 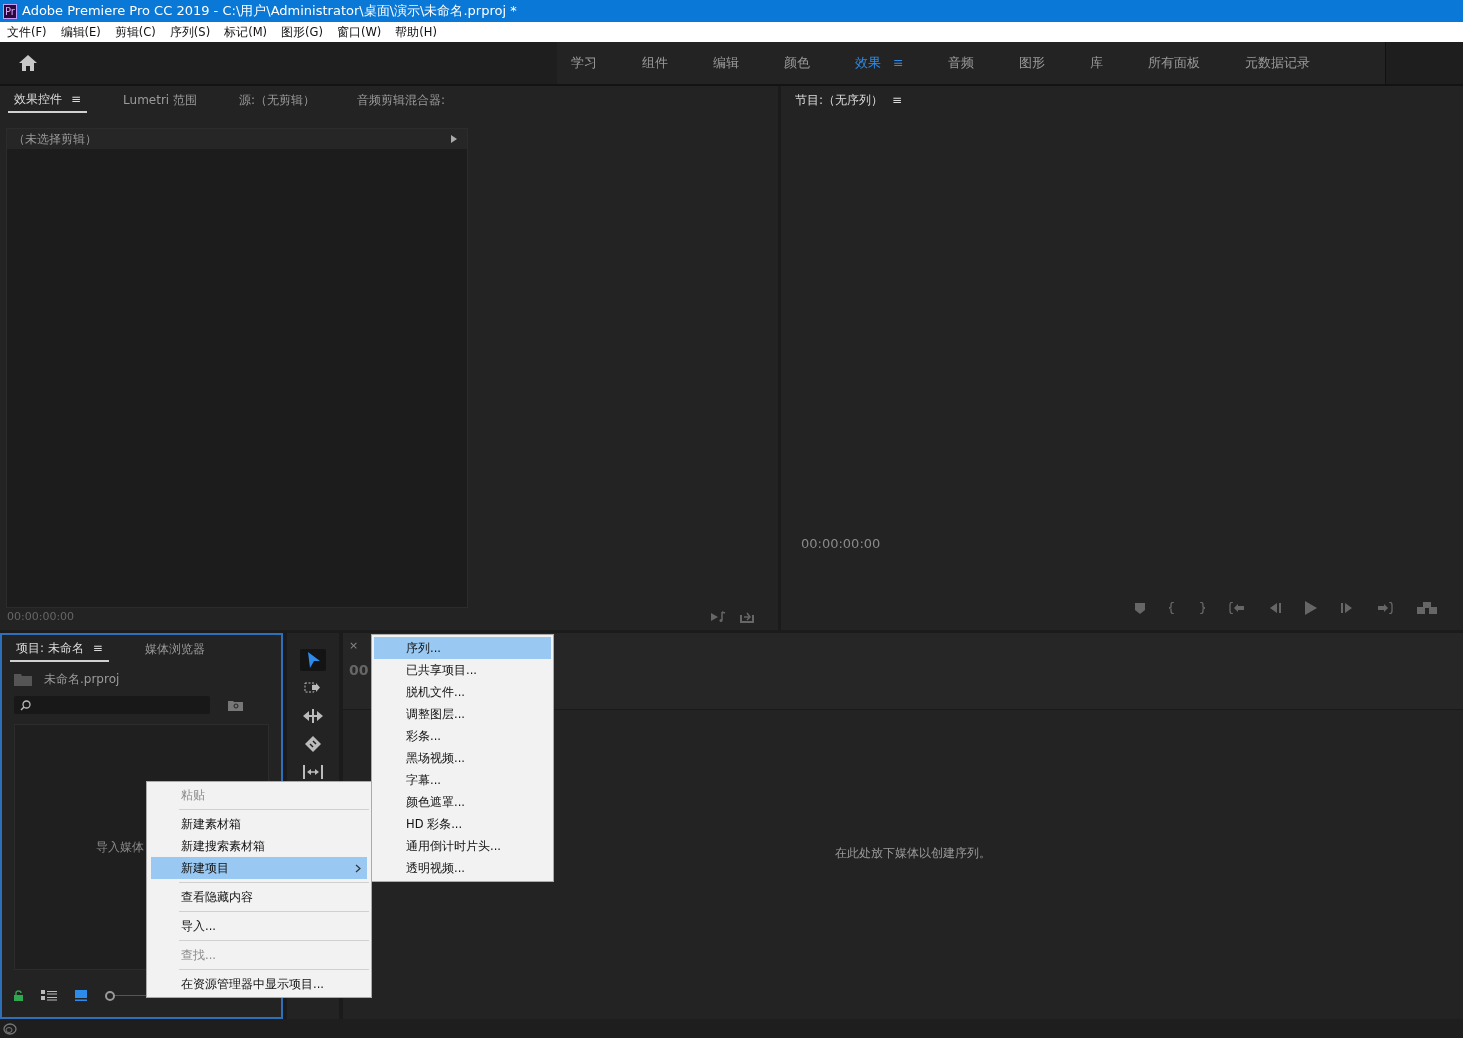 I want to click on expand-icon, so click(x=454, y=139).